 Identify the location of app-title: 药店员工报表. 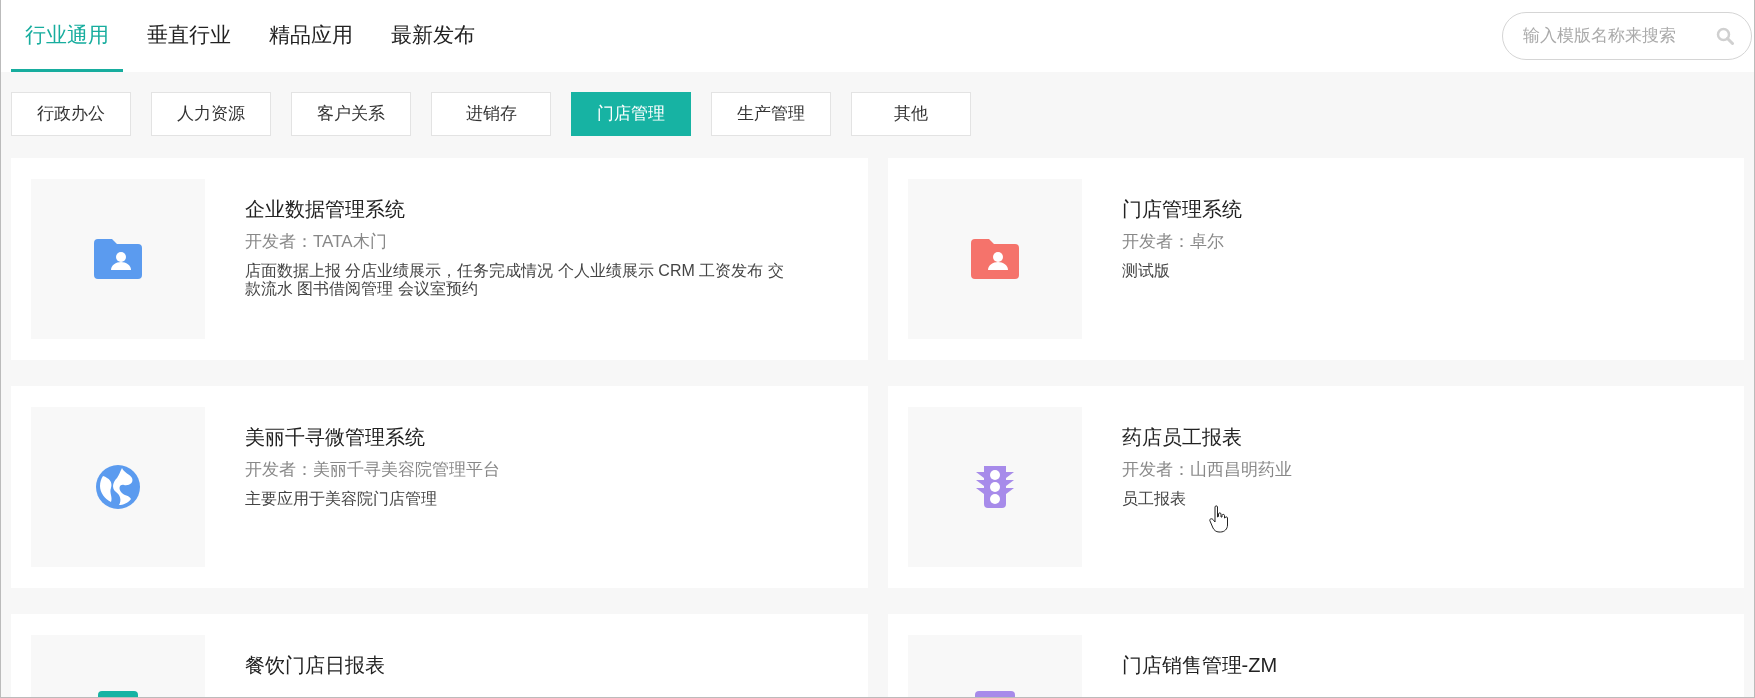
(1182, 437).